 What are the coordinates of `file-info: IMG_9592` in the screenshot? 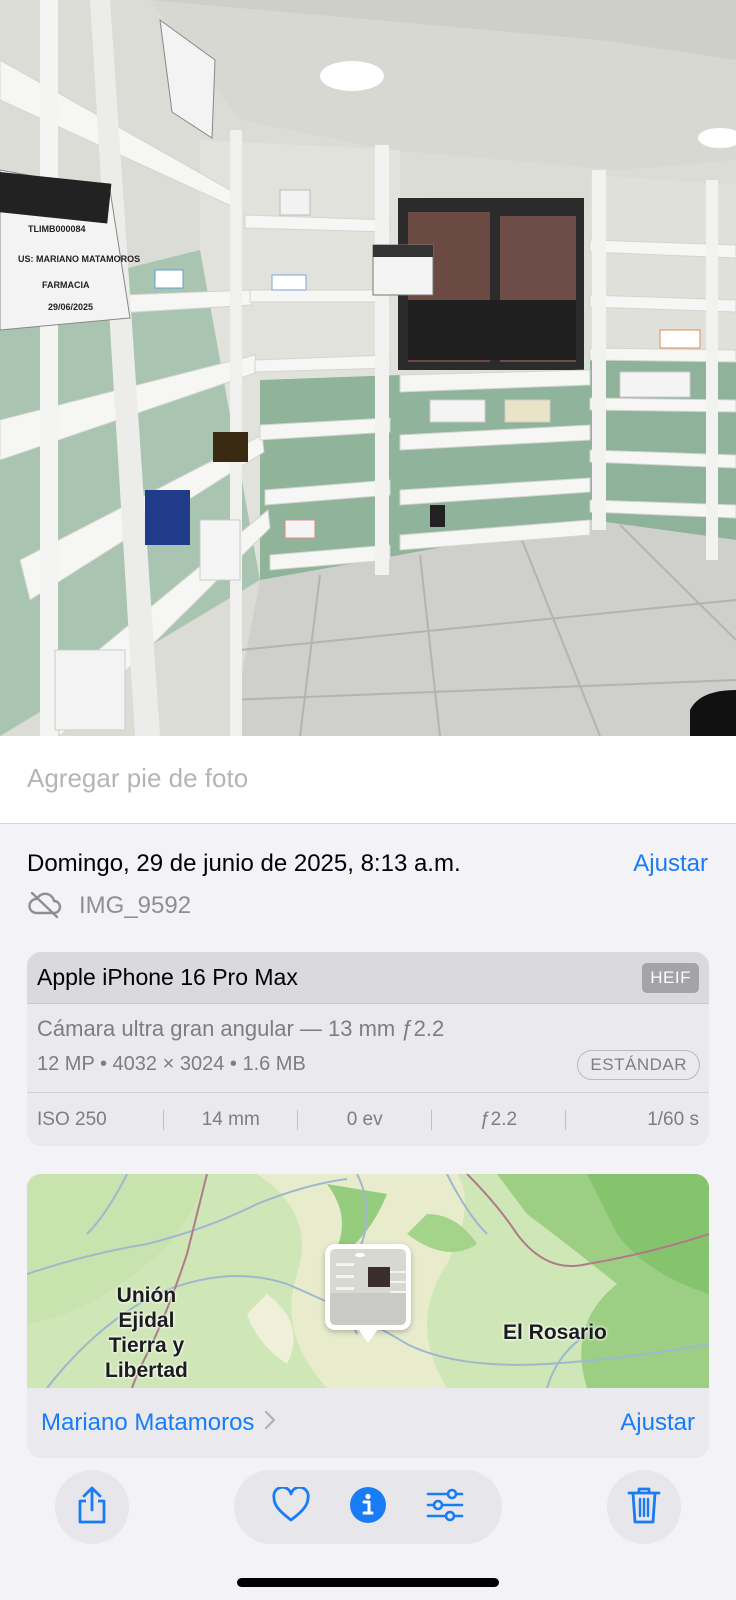 It's located at (109, 906).